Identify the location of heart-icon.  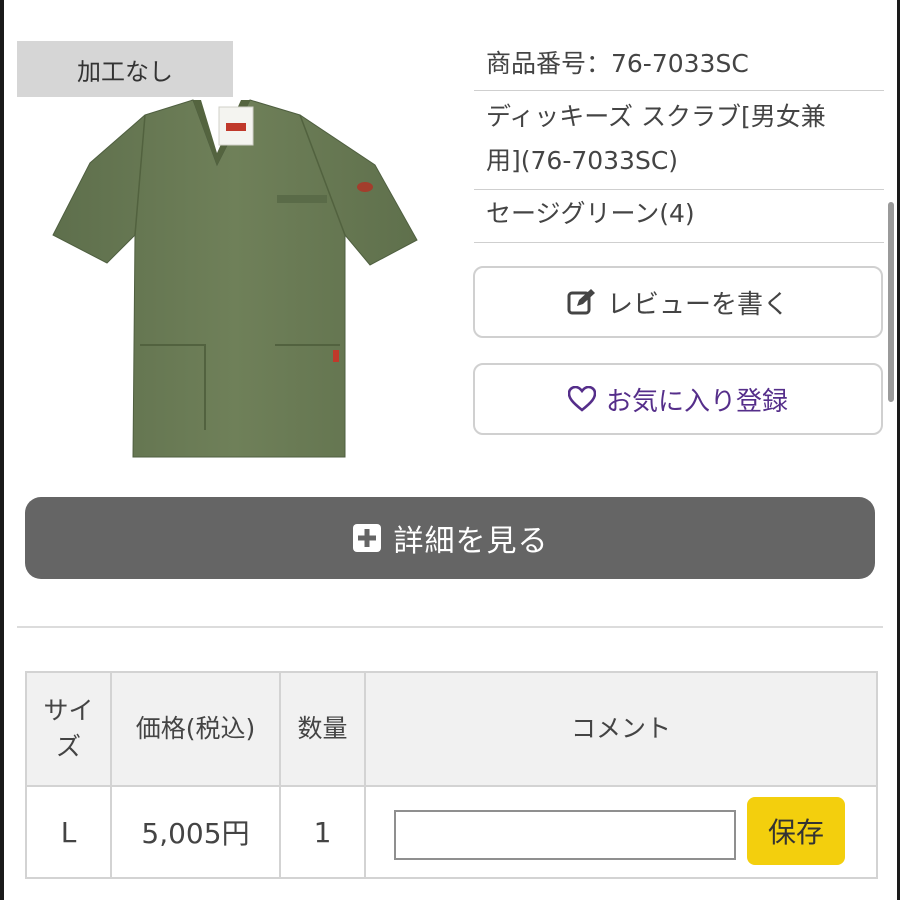
(581, 399).